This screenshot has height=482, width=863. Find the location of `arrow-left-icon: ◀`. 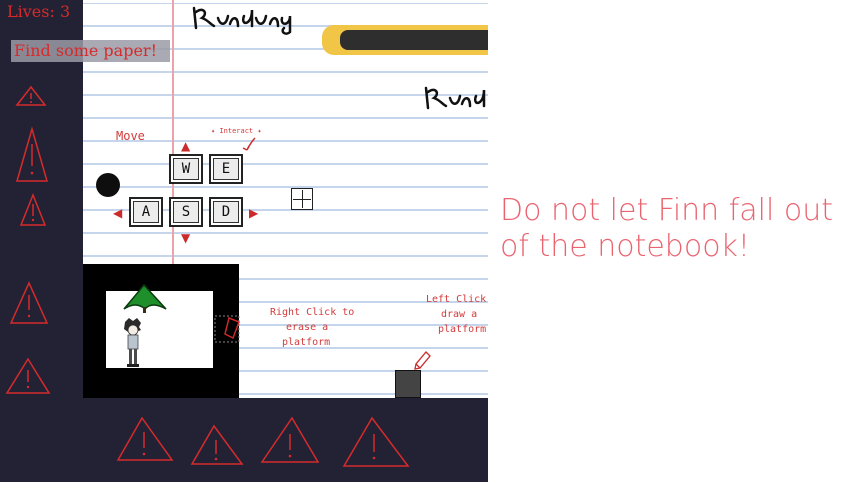

arrow-left-icon: ◀ is located at coordinates (118, 213).